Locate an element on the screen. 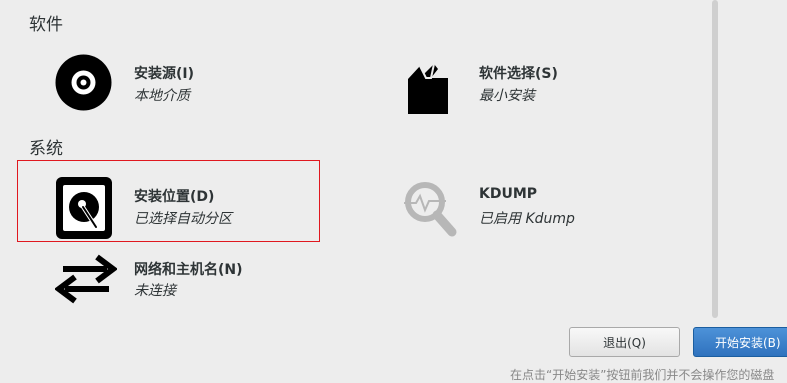 This screenshot has width=787, height=383. spoke-status: 本地介质 is located at coordinates (162, 96).